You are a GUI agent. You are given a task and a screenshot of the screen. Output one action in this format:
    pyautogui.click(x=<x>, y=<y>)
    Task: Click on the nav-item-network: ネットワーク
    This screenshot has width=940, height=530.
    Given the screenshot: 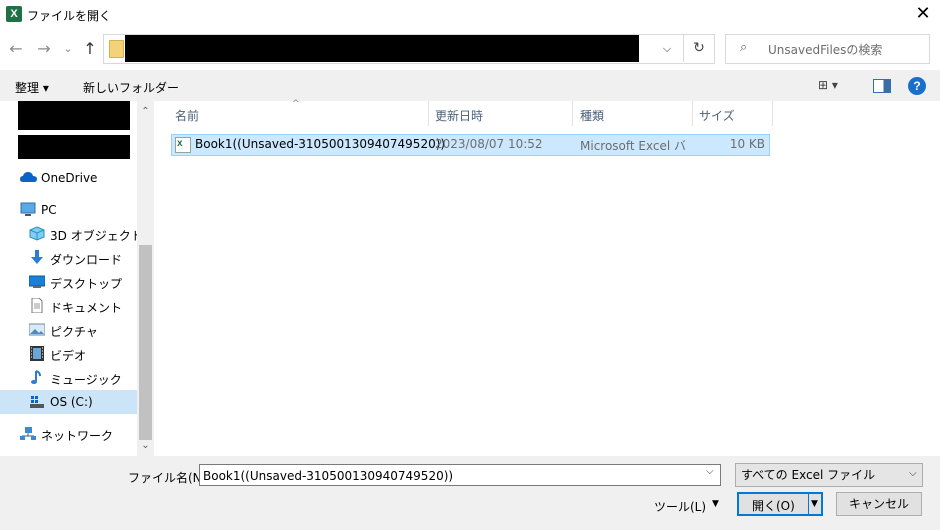 What is the action you would take?
    pyautogui.click(x=68, y=434)
    